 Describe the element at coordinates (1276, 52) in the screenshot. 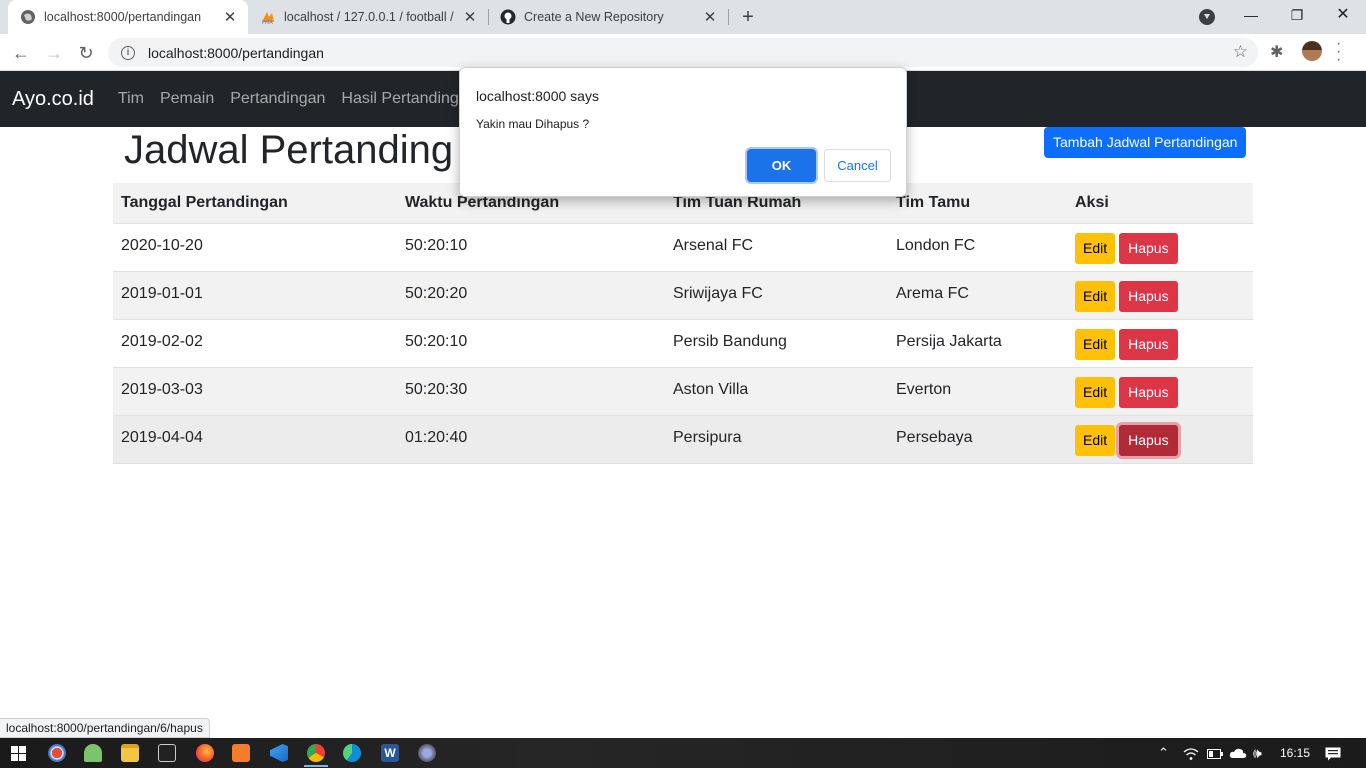

I see `extensions-puzzle-icon: ✱` at that location.